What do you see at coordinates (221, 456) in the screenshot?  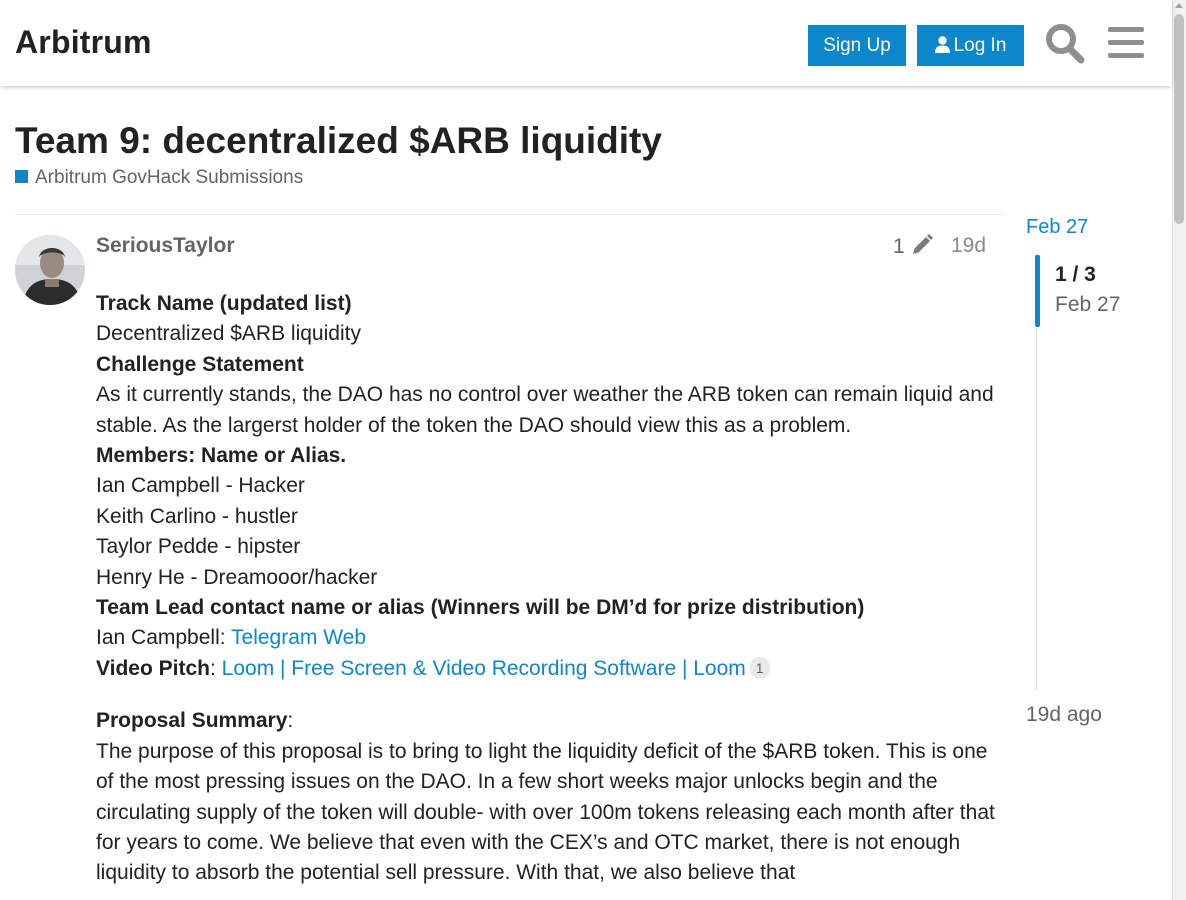 I see `post-line: Members: Name or Alias.` at bounding box center [221, 456].